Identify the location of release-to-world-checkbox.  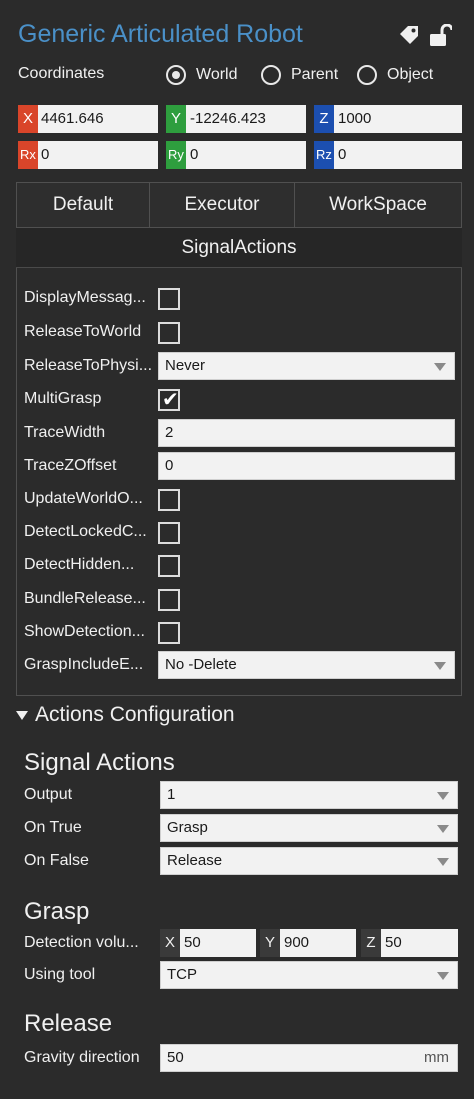
(169, 333).